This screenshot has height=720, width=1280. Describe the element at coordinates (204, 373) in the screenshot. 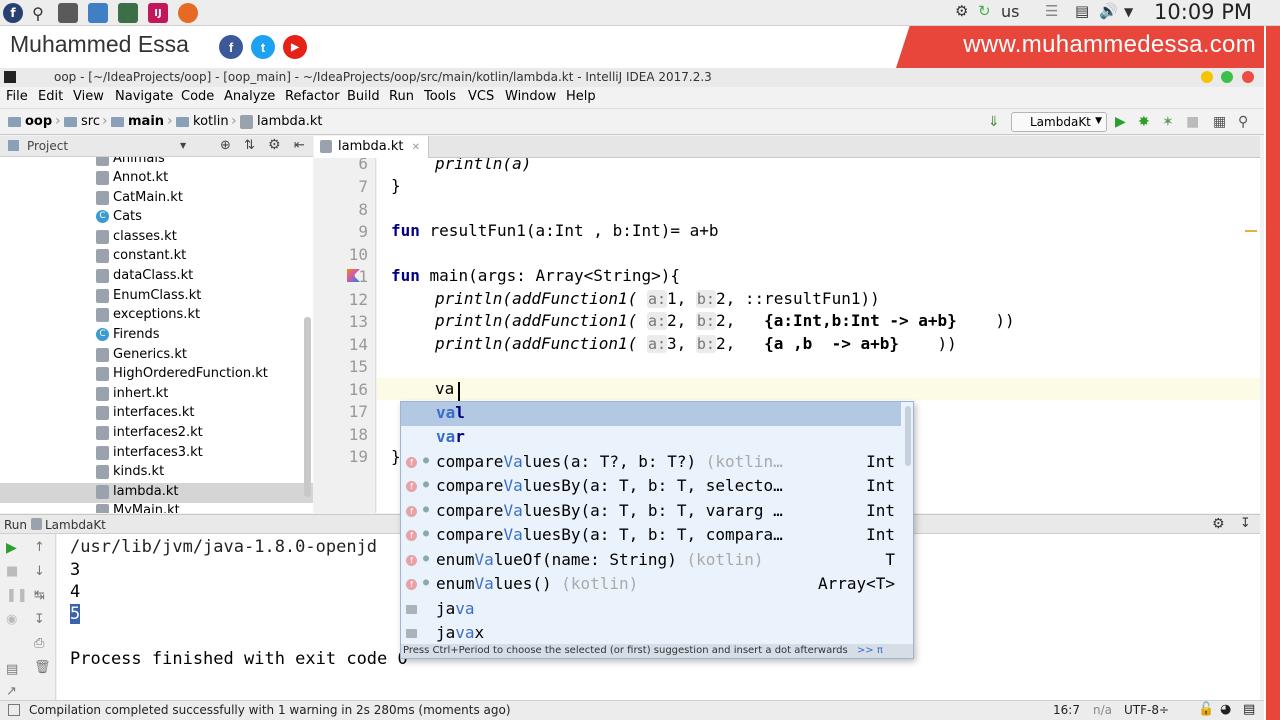

I see `tree-item: HighOrderedFunction.kt` at that location.